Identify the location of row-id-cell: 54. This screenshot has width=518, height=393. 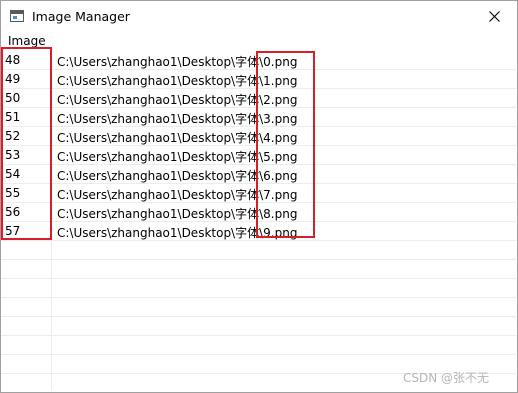
(13, 174).